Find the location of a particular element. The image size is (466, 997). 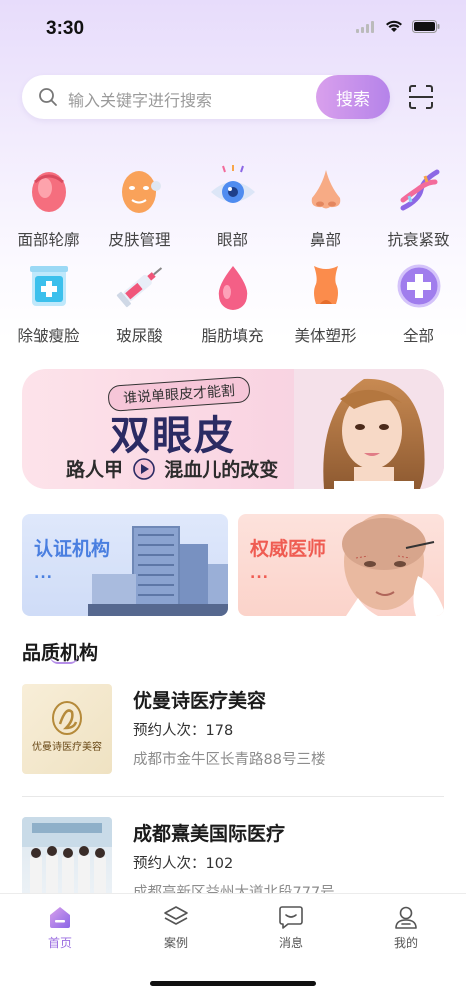

eye-icon is located at coordinates (233, 190).